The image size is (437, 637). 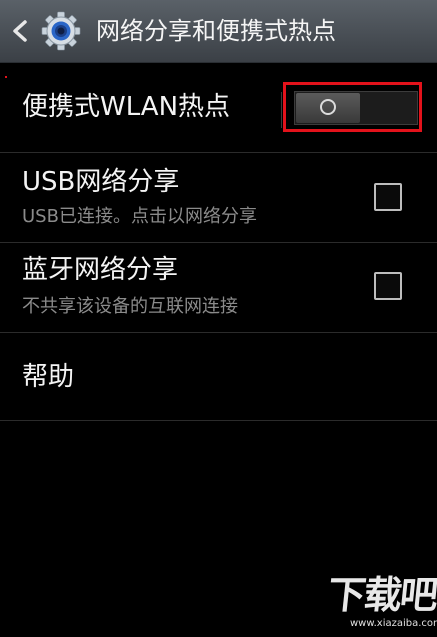 I want to click on chevron-left-icon, so click(x=20, y=31).